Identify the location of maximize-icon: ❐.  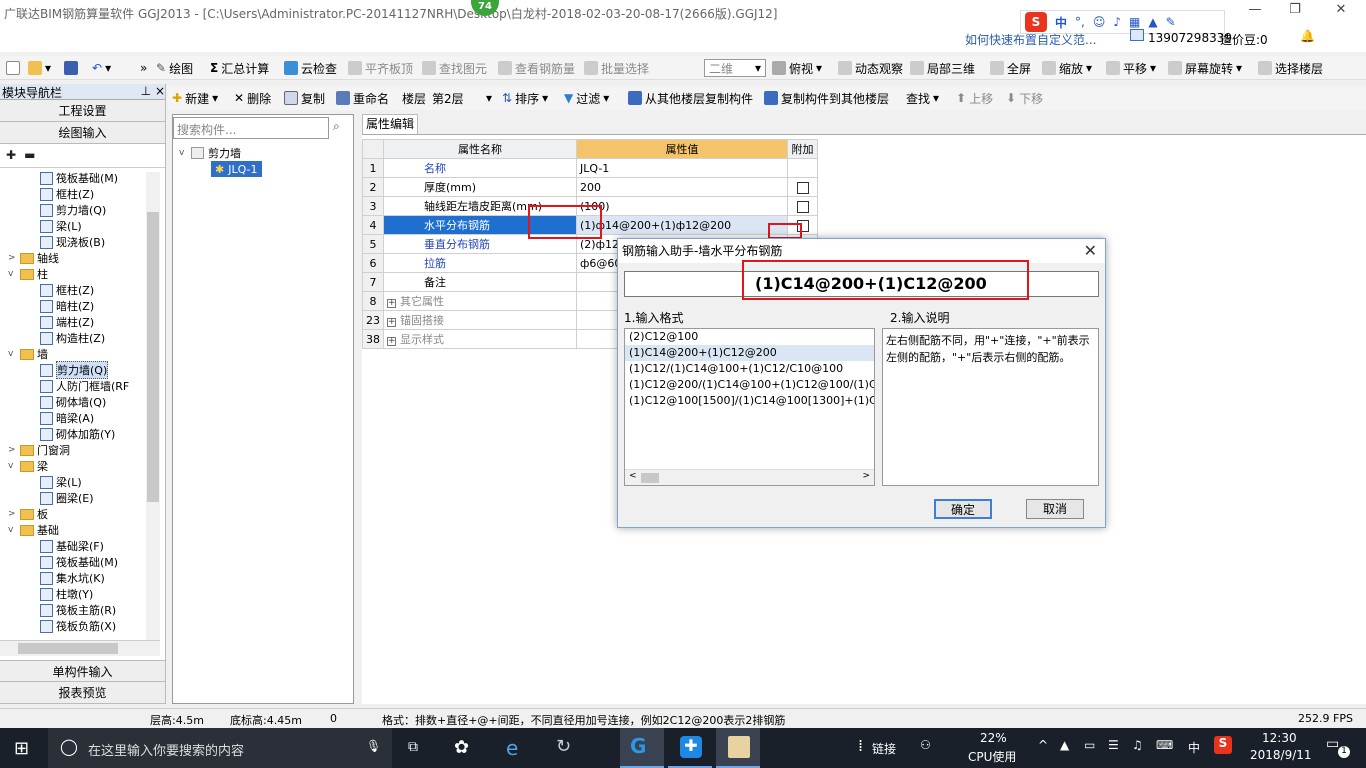
(1295, 12).